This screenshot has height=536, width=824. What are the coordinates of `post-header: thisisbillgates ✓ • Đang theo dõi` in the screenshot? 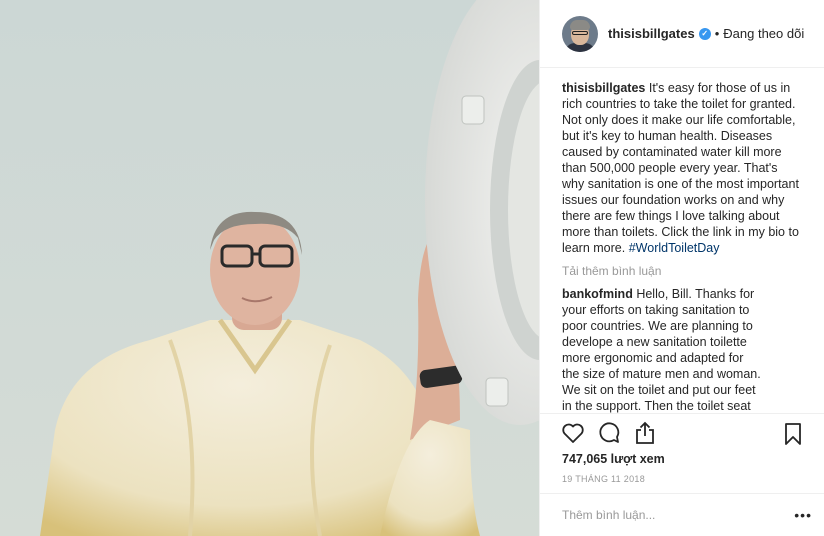 It's located at (682, 34).